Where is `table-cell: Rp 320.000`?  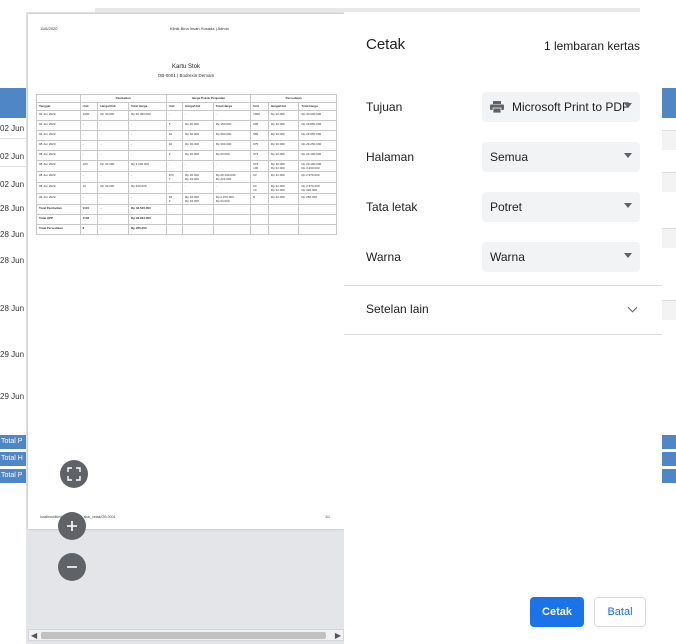 table-cell: Rp 320.000 is located at coordinates (147, 188).